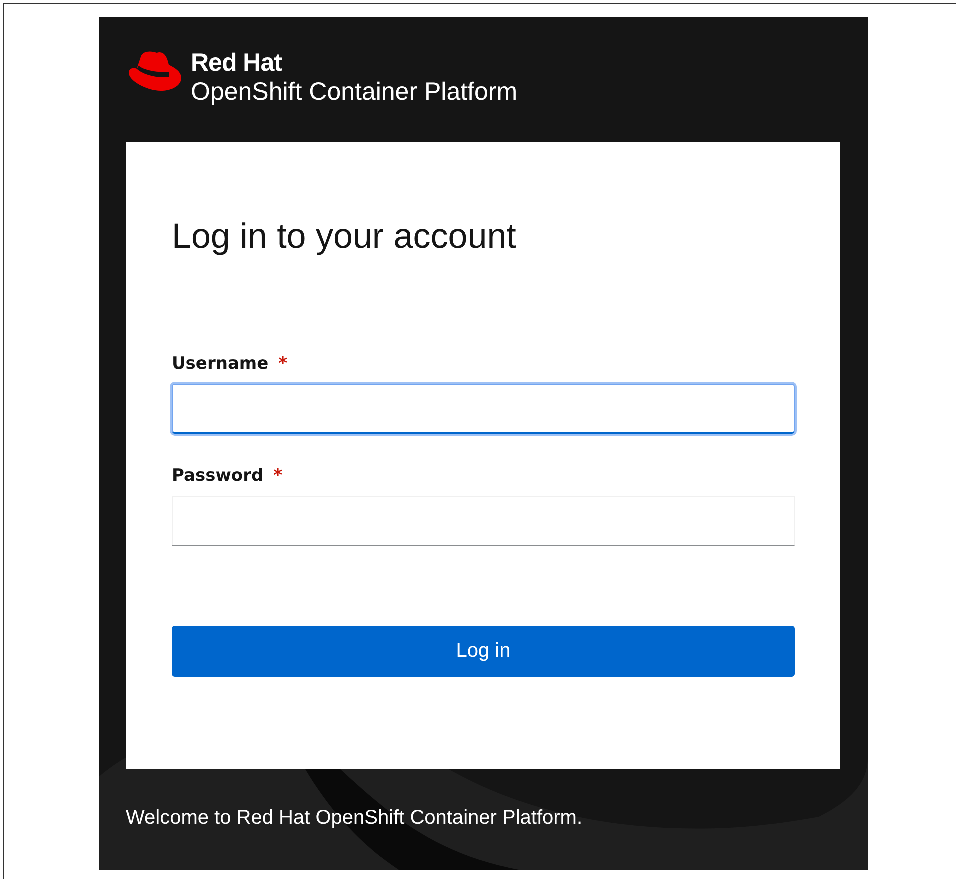 The width and height of the screenshot is (956, 880). I want to click on login-title: Log in to your account, so click(345, 237).